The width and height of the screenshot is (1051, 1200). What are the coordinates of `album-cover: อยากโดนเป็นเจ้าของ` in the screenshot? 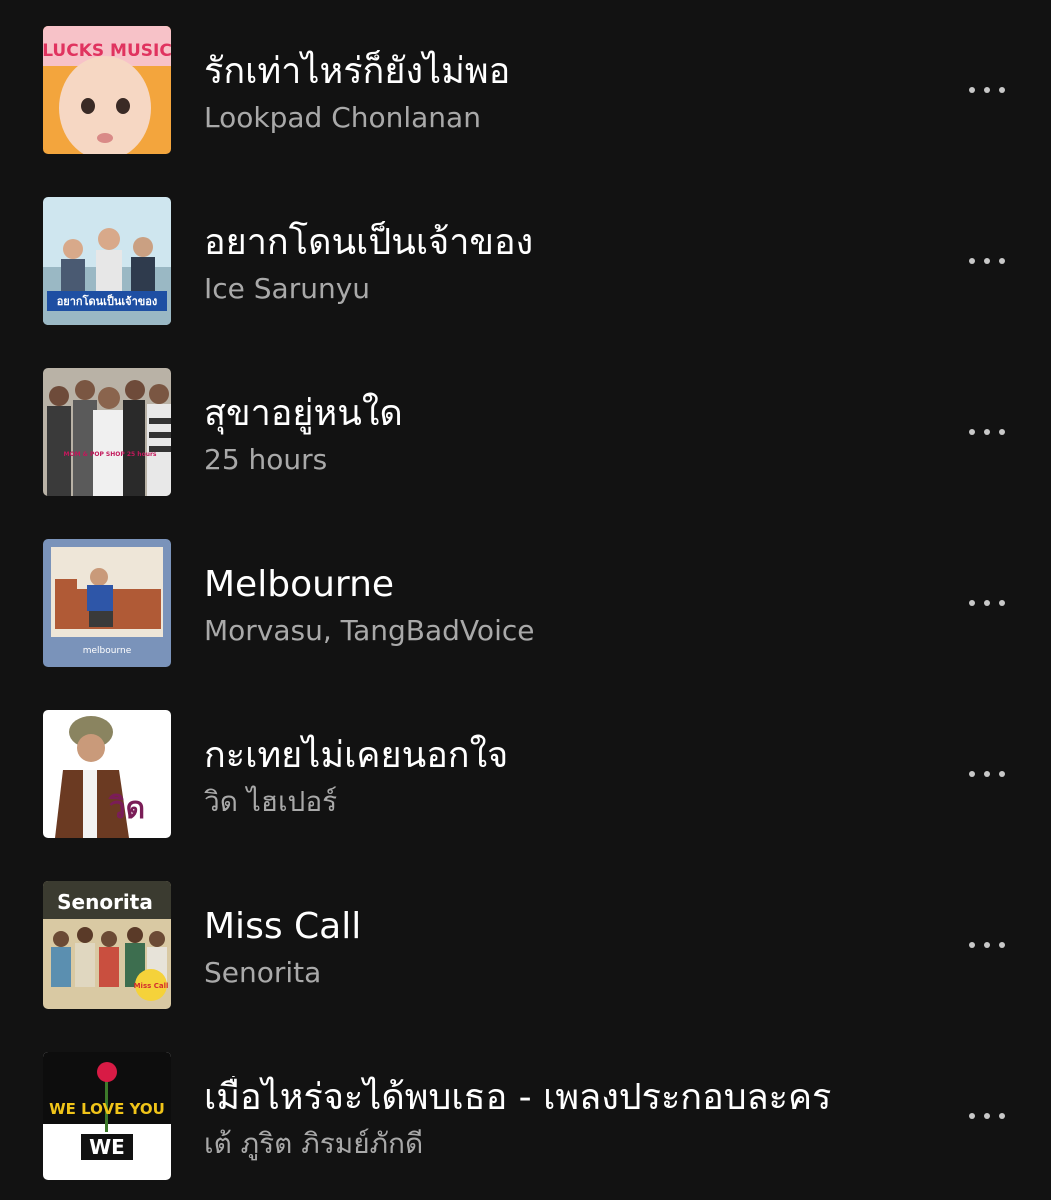 It's located at (107, 261).